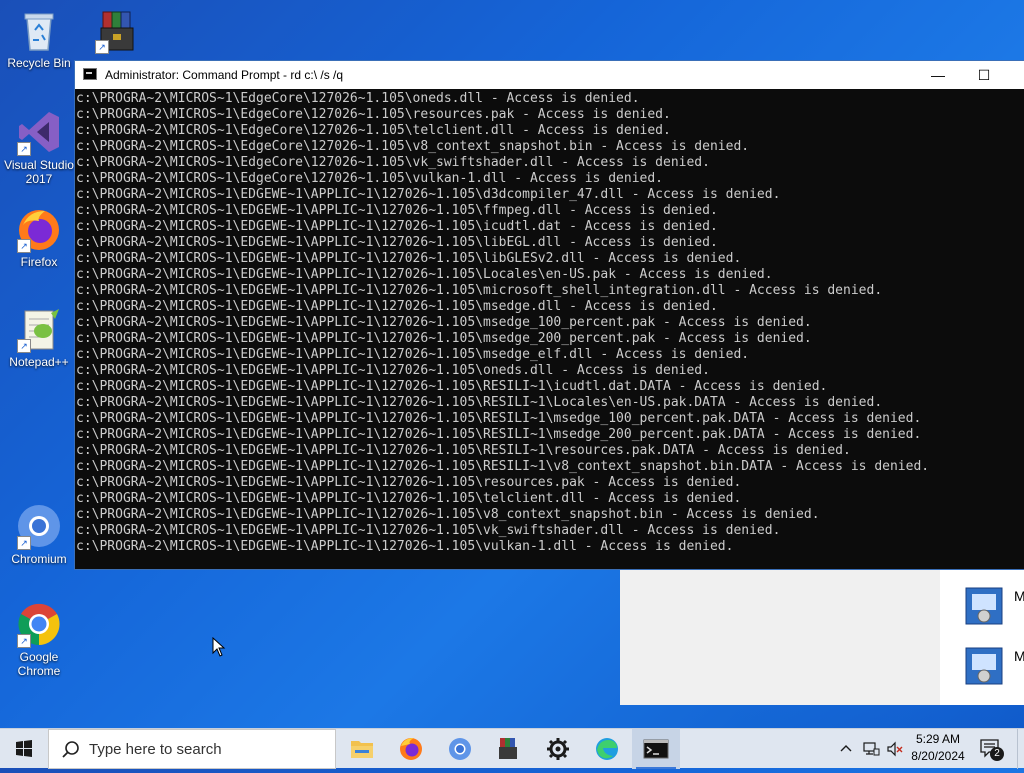 The height and width of the screenshot is (773, 1024). I want to click on windows-logo-icon, so click(24, 748).